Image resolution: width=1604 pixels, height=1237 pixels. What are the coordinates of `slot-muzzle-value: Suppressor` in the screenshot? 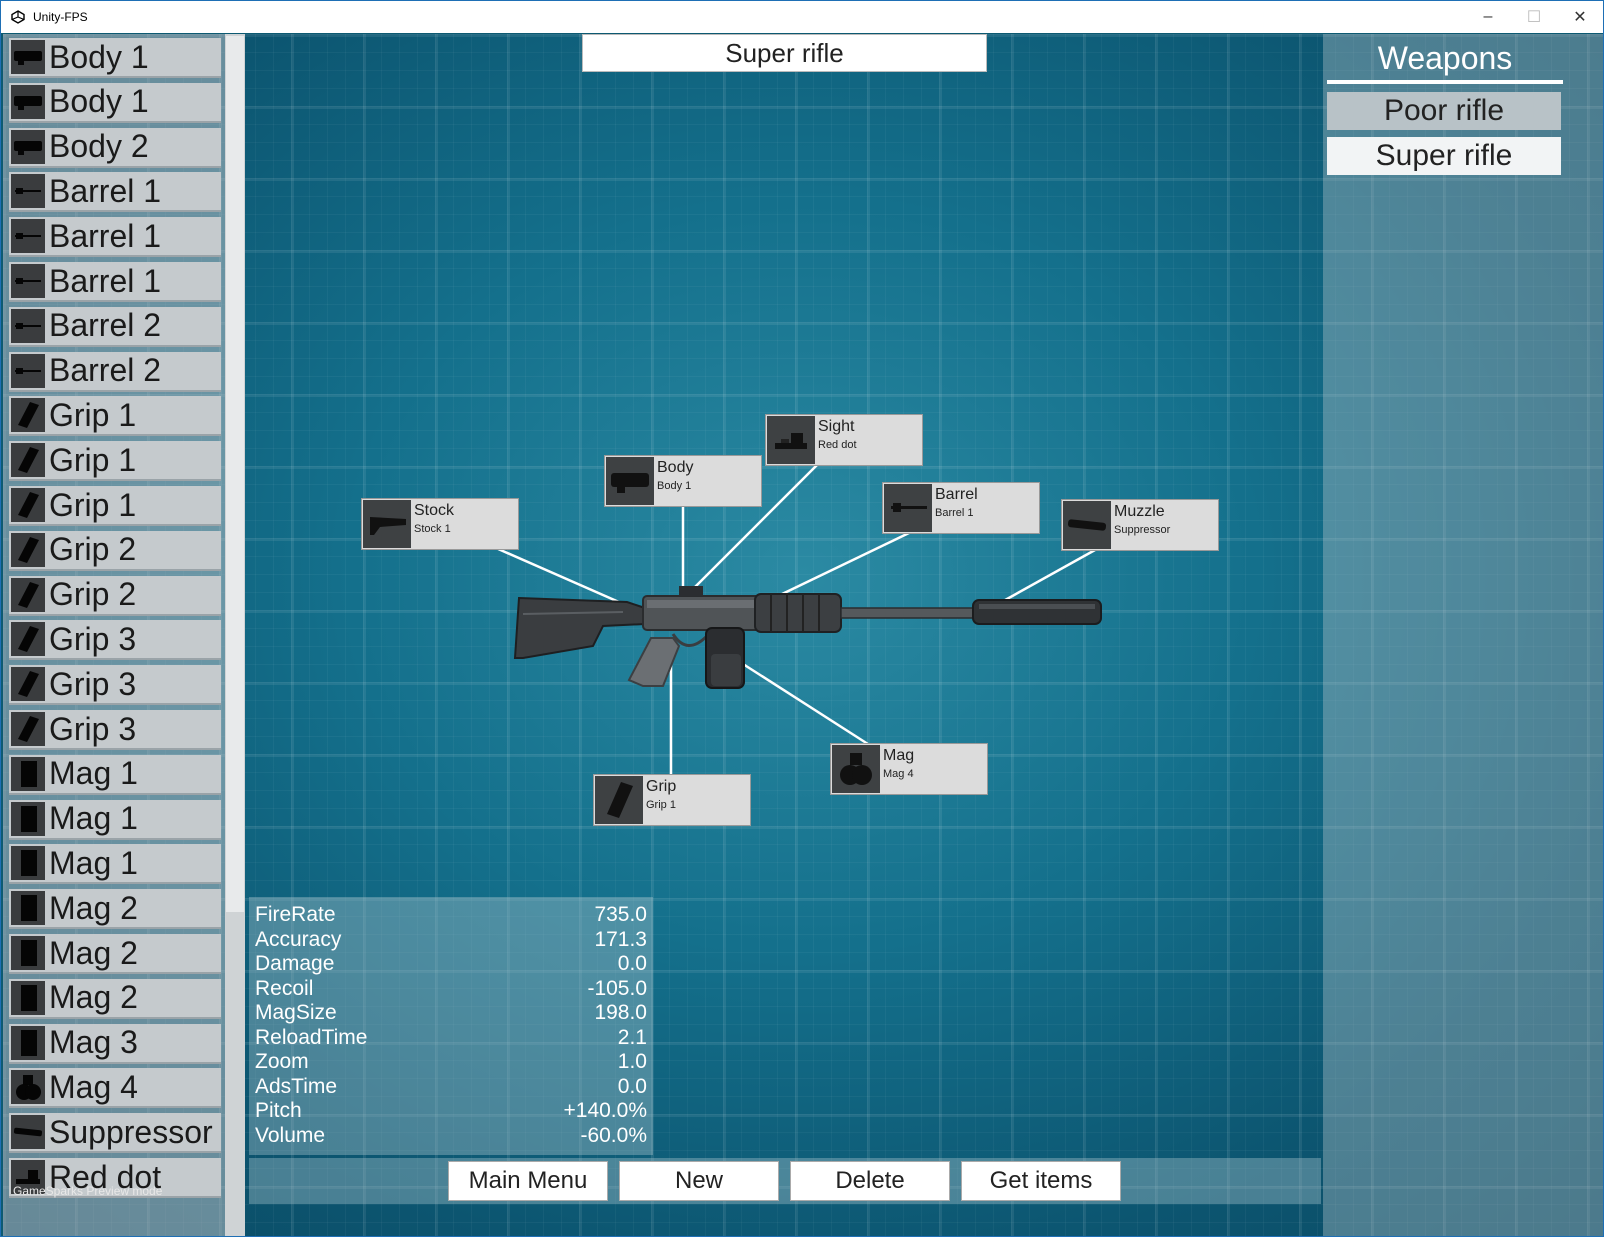 It's located at (1142, 530).